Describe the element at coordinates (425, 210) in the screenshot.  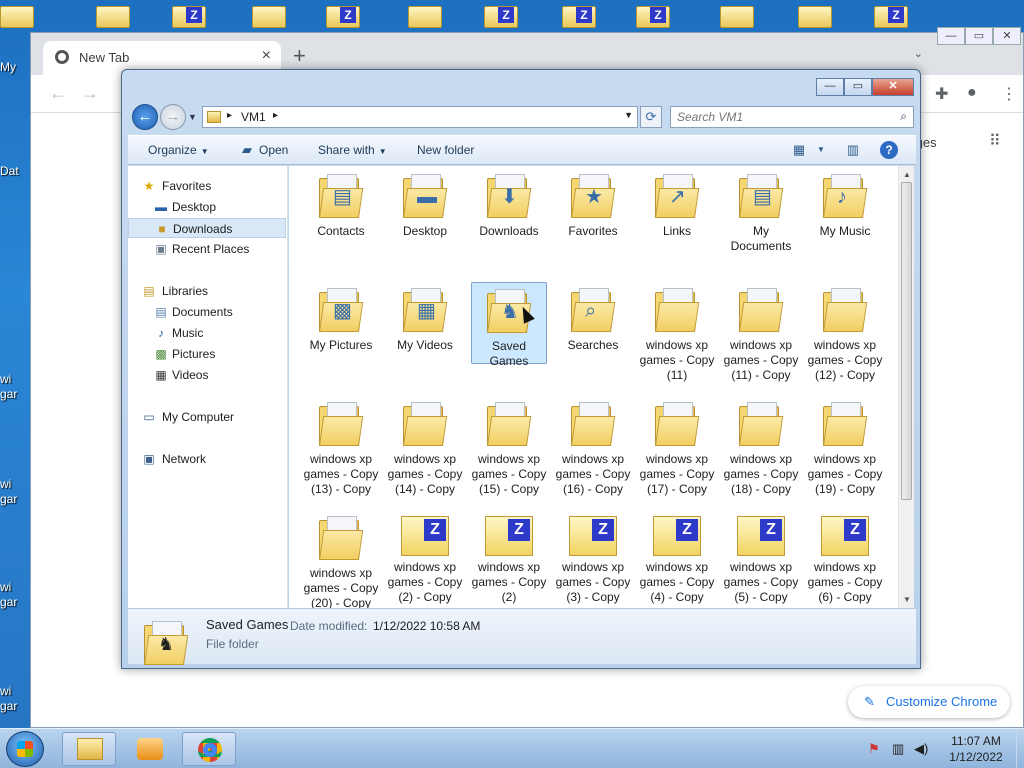
I see `file-item: ▬ Desktop` at that location.